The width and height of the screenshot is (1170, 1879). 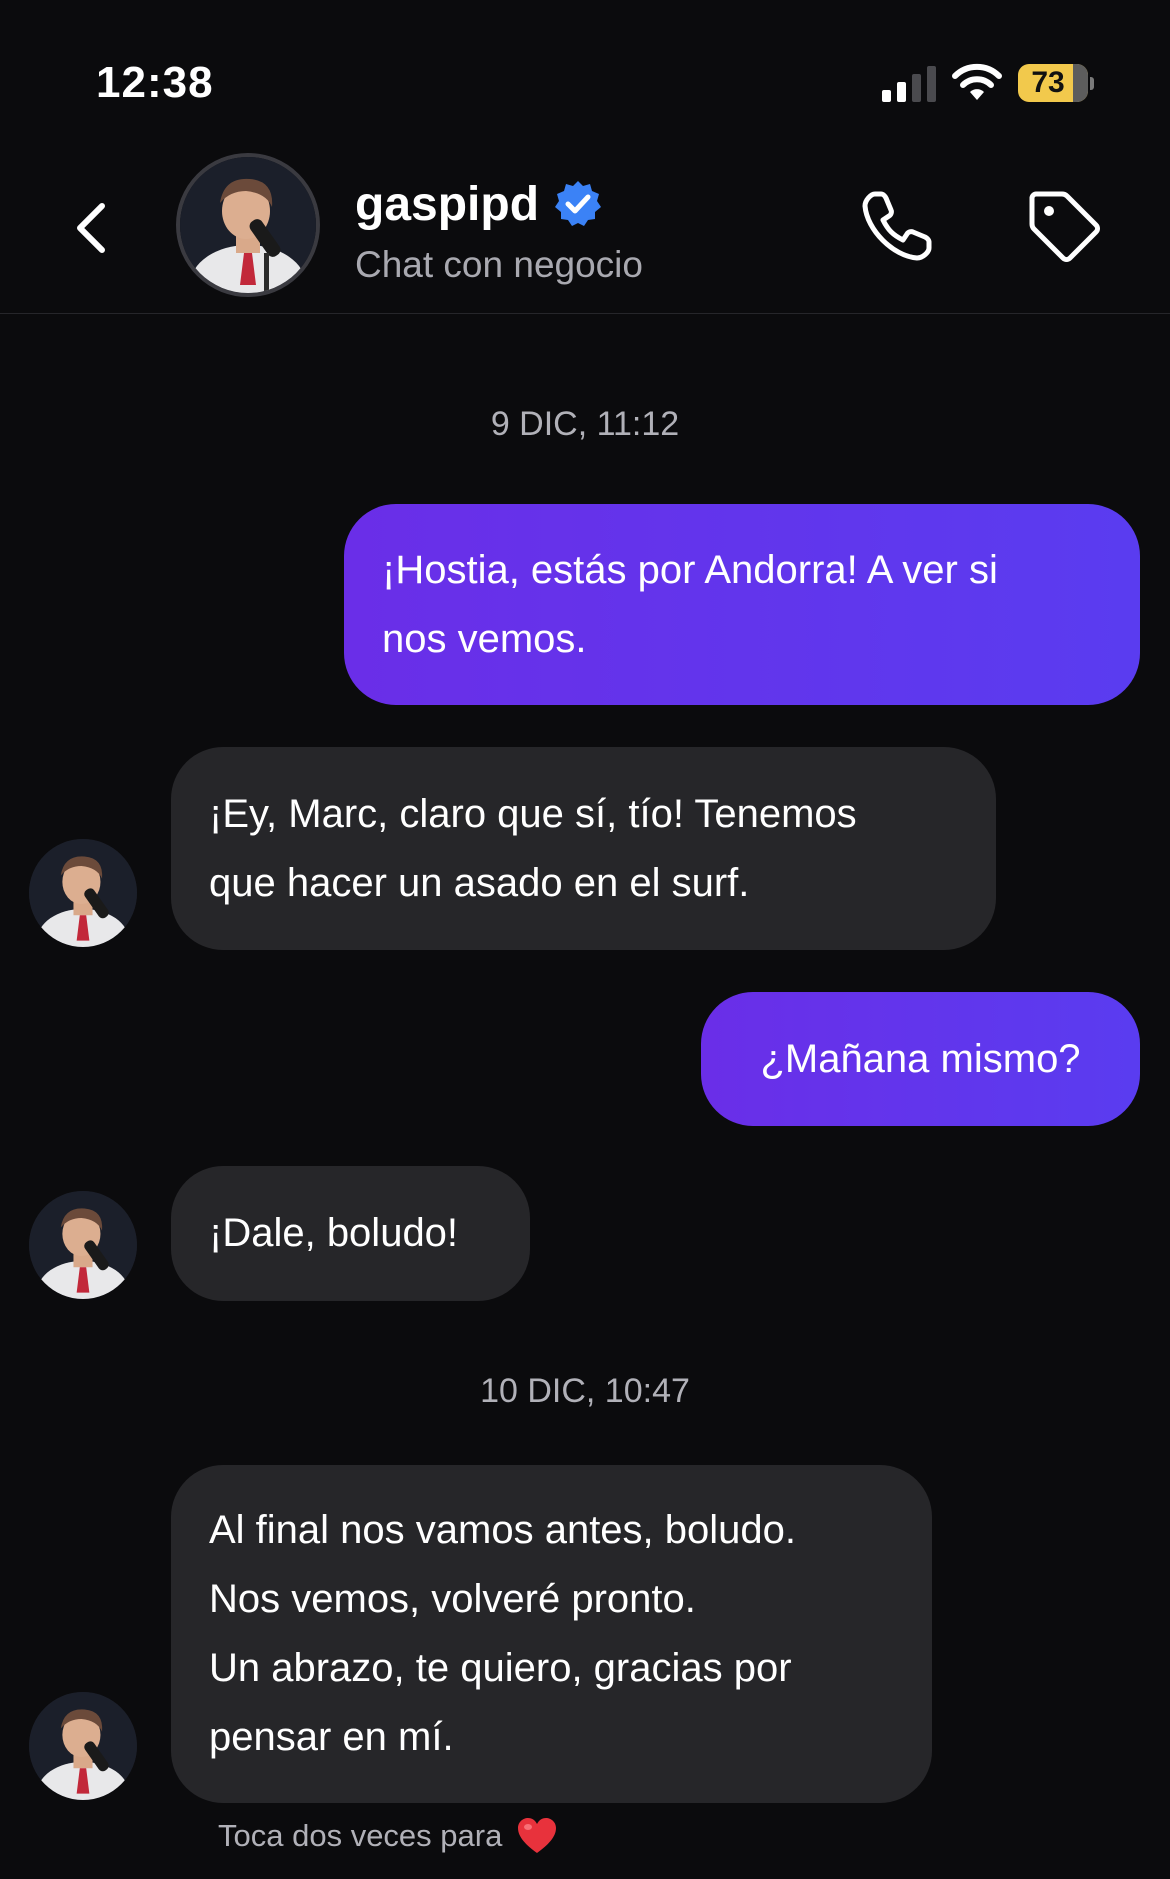 I want to click on verified-badge-icon, so click(x=578, y=203).